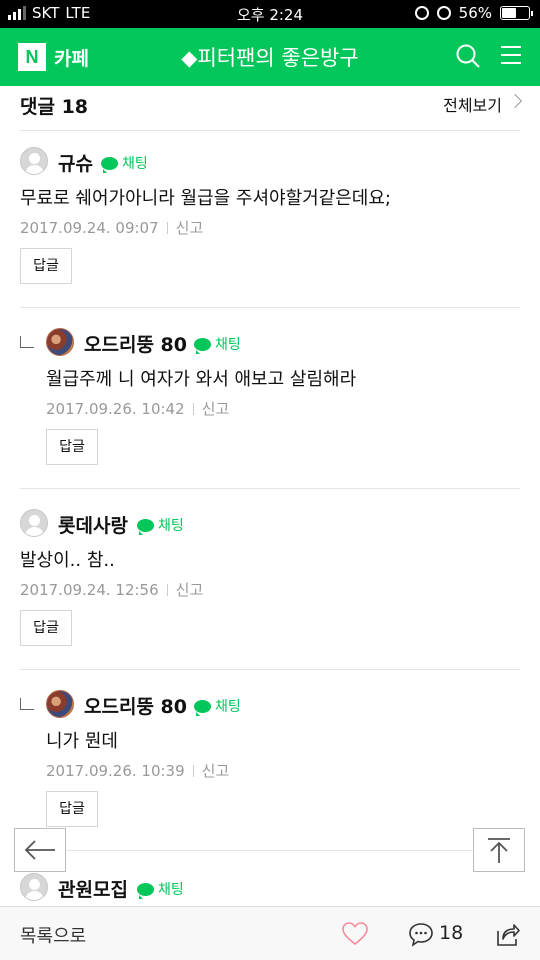 The width and height of the screenshot is (540, 960). I want to click on comment-author: 규슈, so click(75, 162).